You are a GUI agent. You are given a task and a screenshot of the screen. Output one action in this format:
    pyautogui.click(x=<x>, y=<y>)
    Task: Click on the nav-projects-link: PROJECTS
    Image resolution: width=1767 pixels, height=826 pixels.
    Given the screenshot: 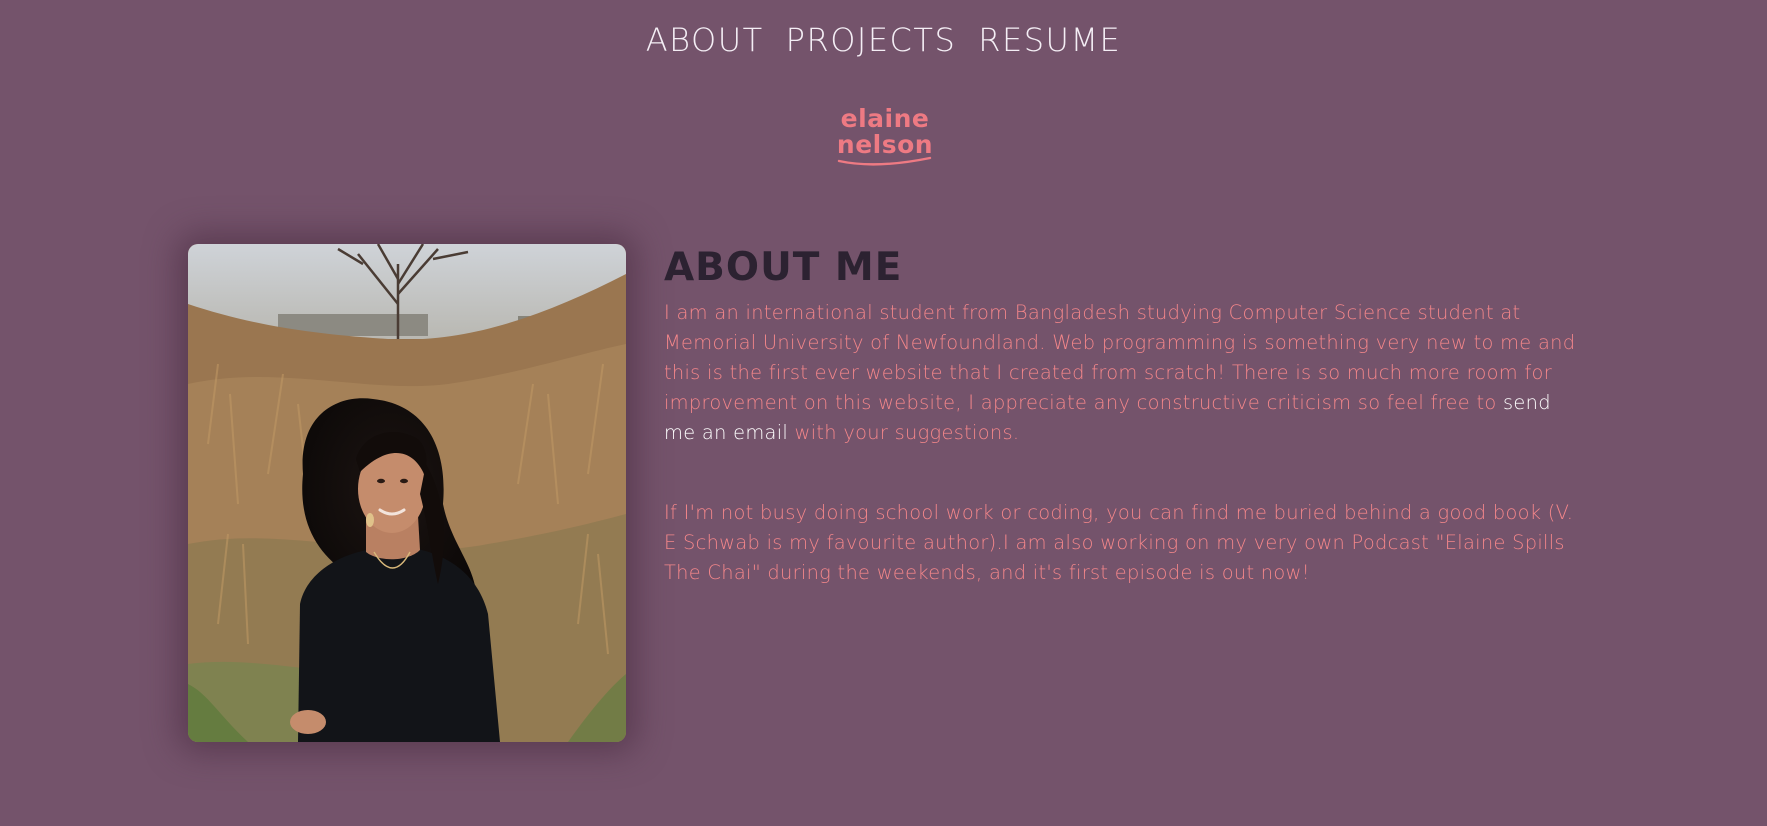 What is the action you would take?
    pyautogui.click(x=871, y=40)
    